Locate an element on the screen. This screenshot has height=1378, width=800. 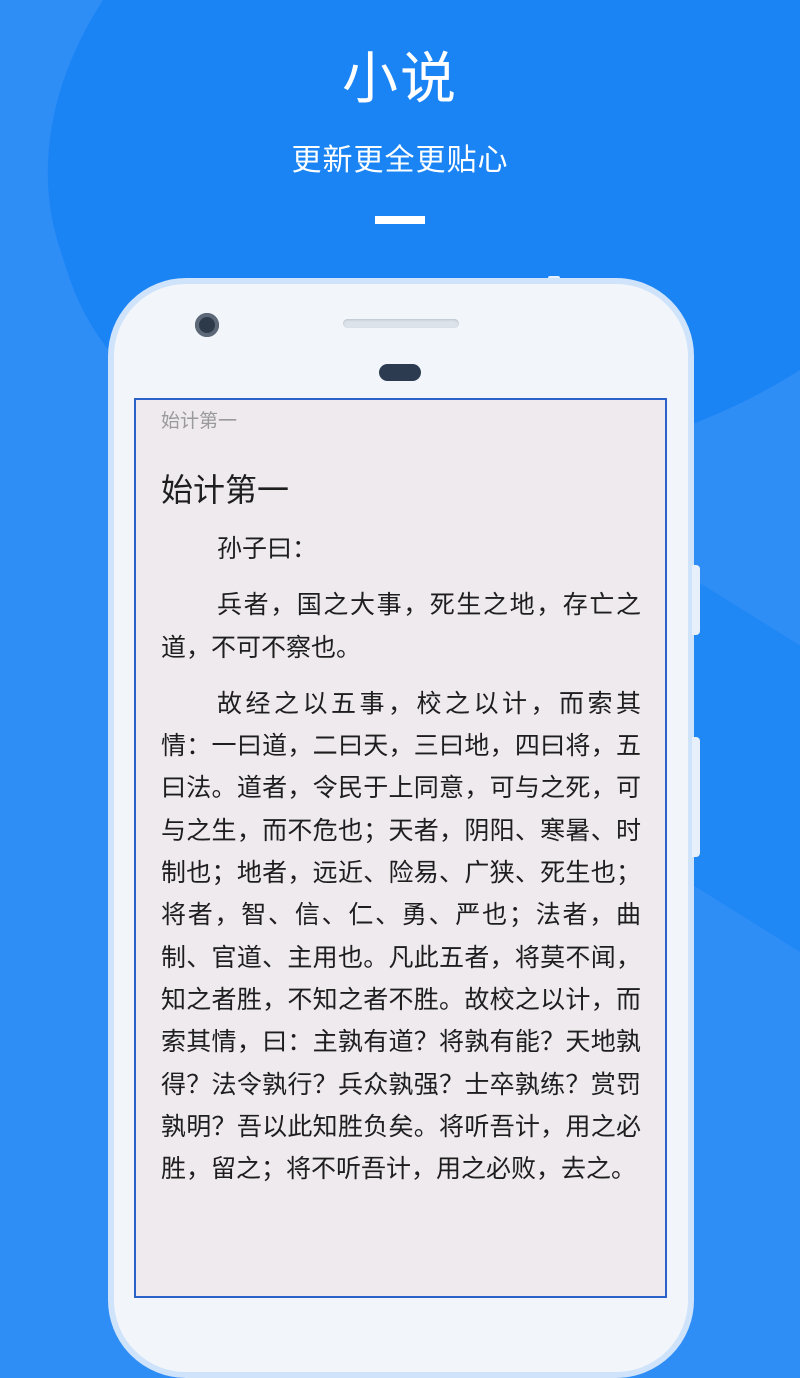
sensor is located at coordinates (400, 372).